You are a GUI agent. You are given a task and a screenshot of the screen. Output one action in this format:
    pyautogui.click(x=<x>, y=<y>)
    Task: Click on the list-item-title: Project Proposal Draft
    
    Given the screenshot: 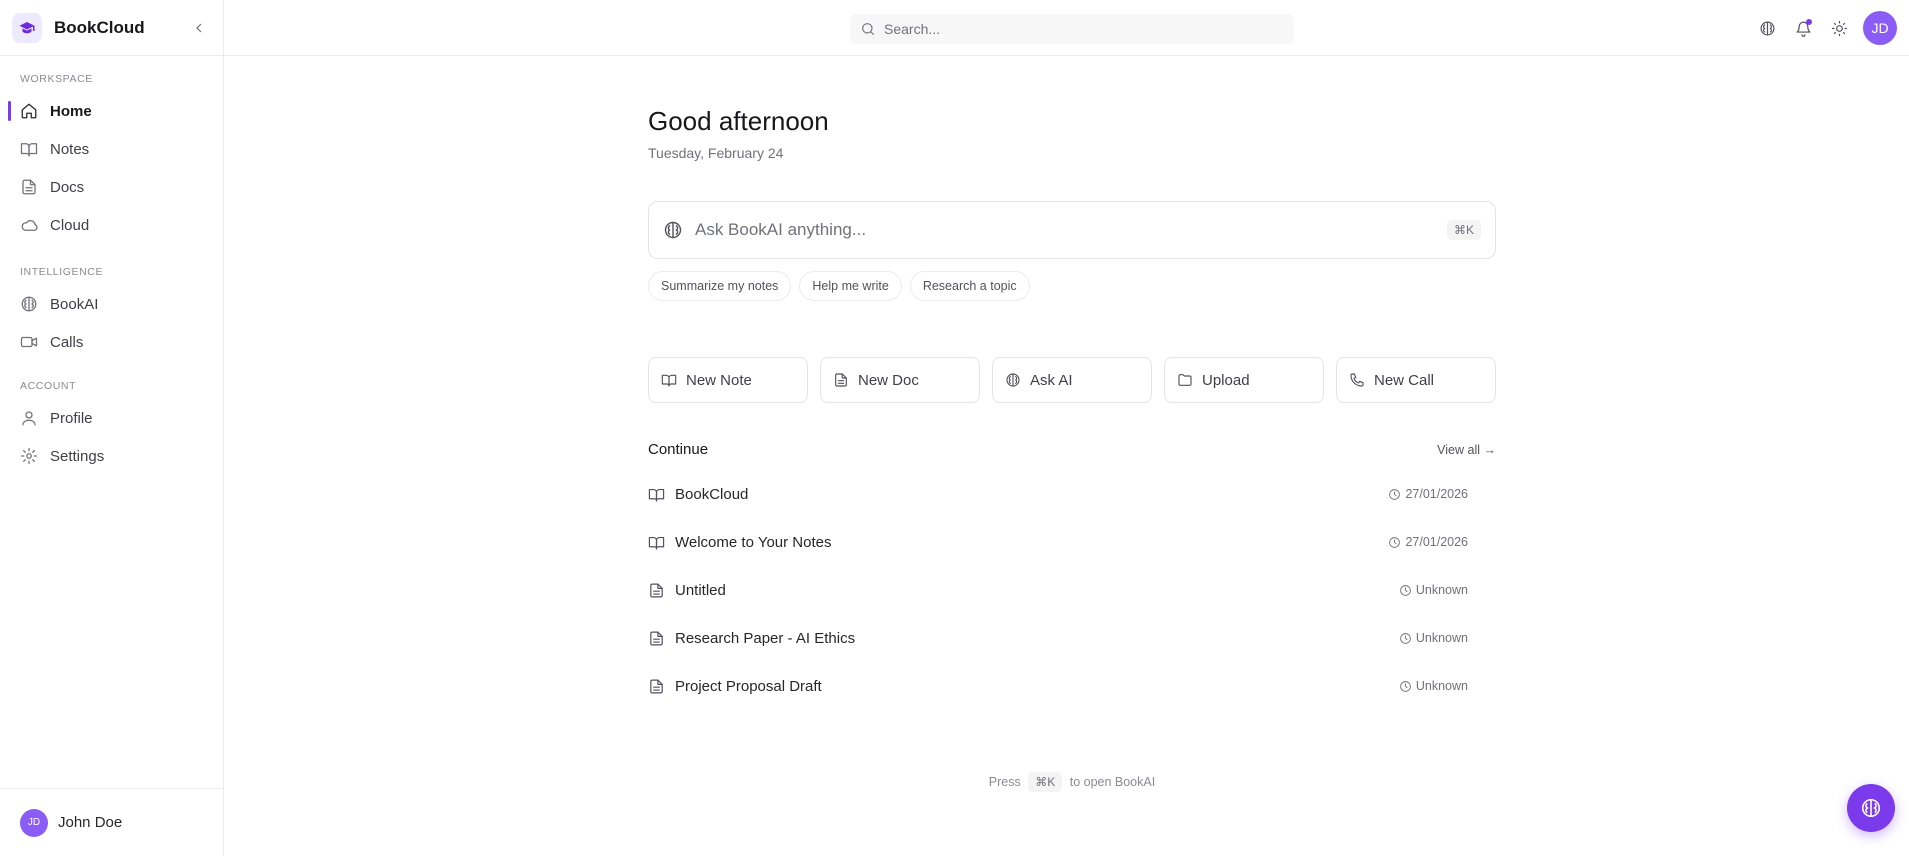 What is the action you would take?
    pyautogui.click(x=748, y=686)
    